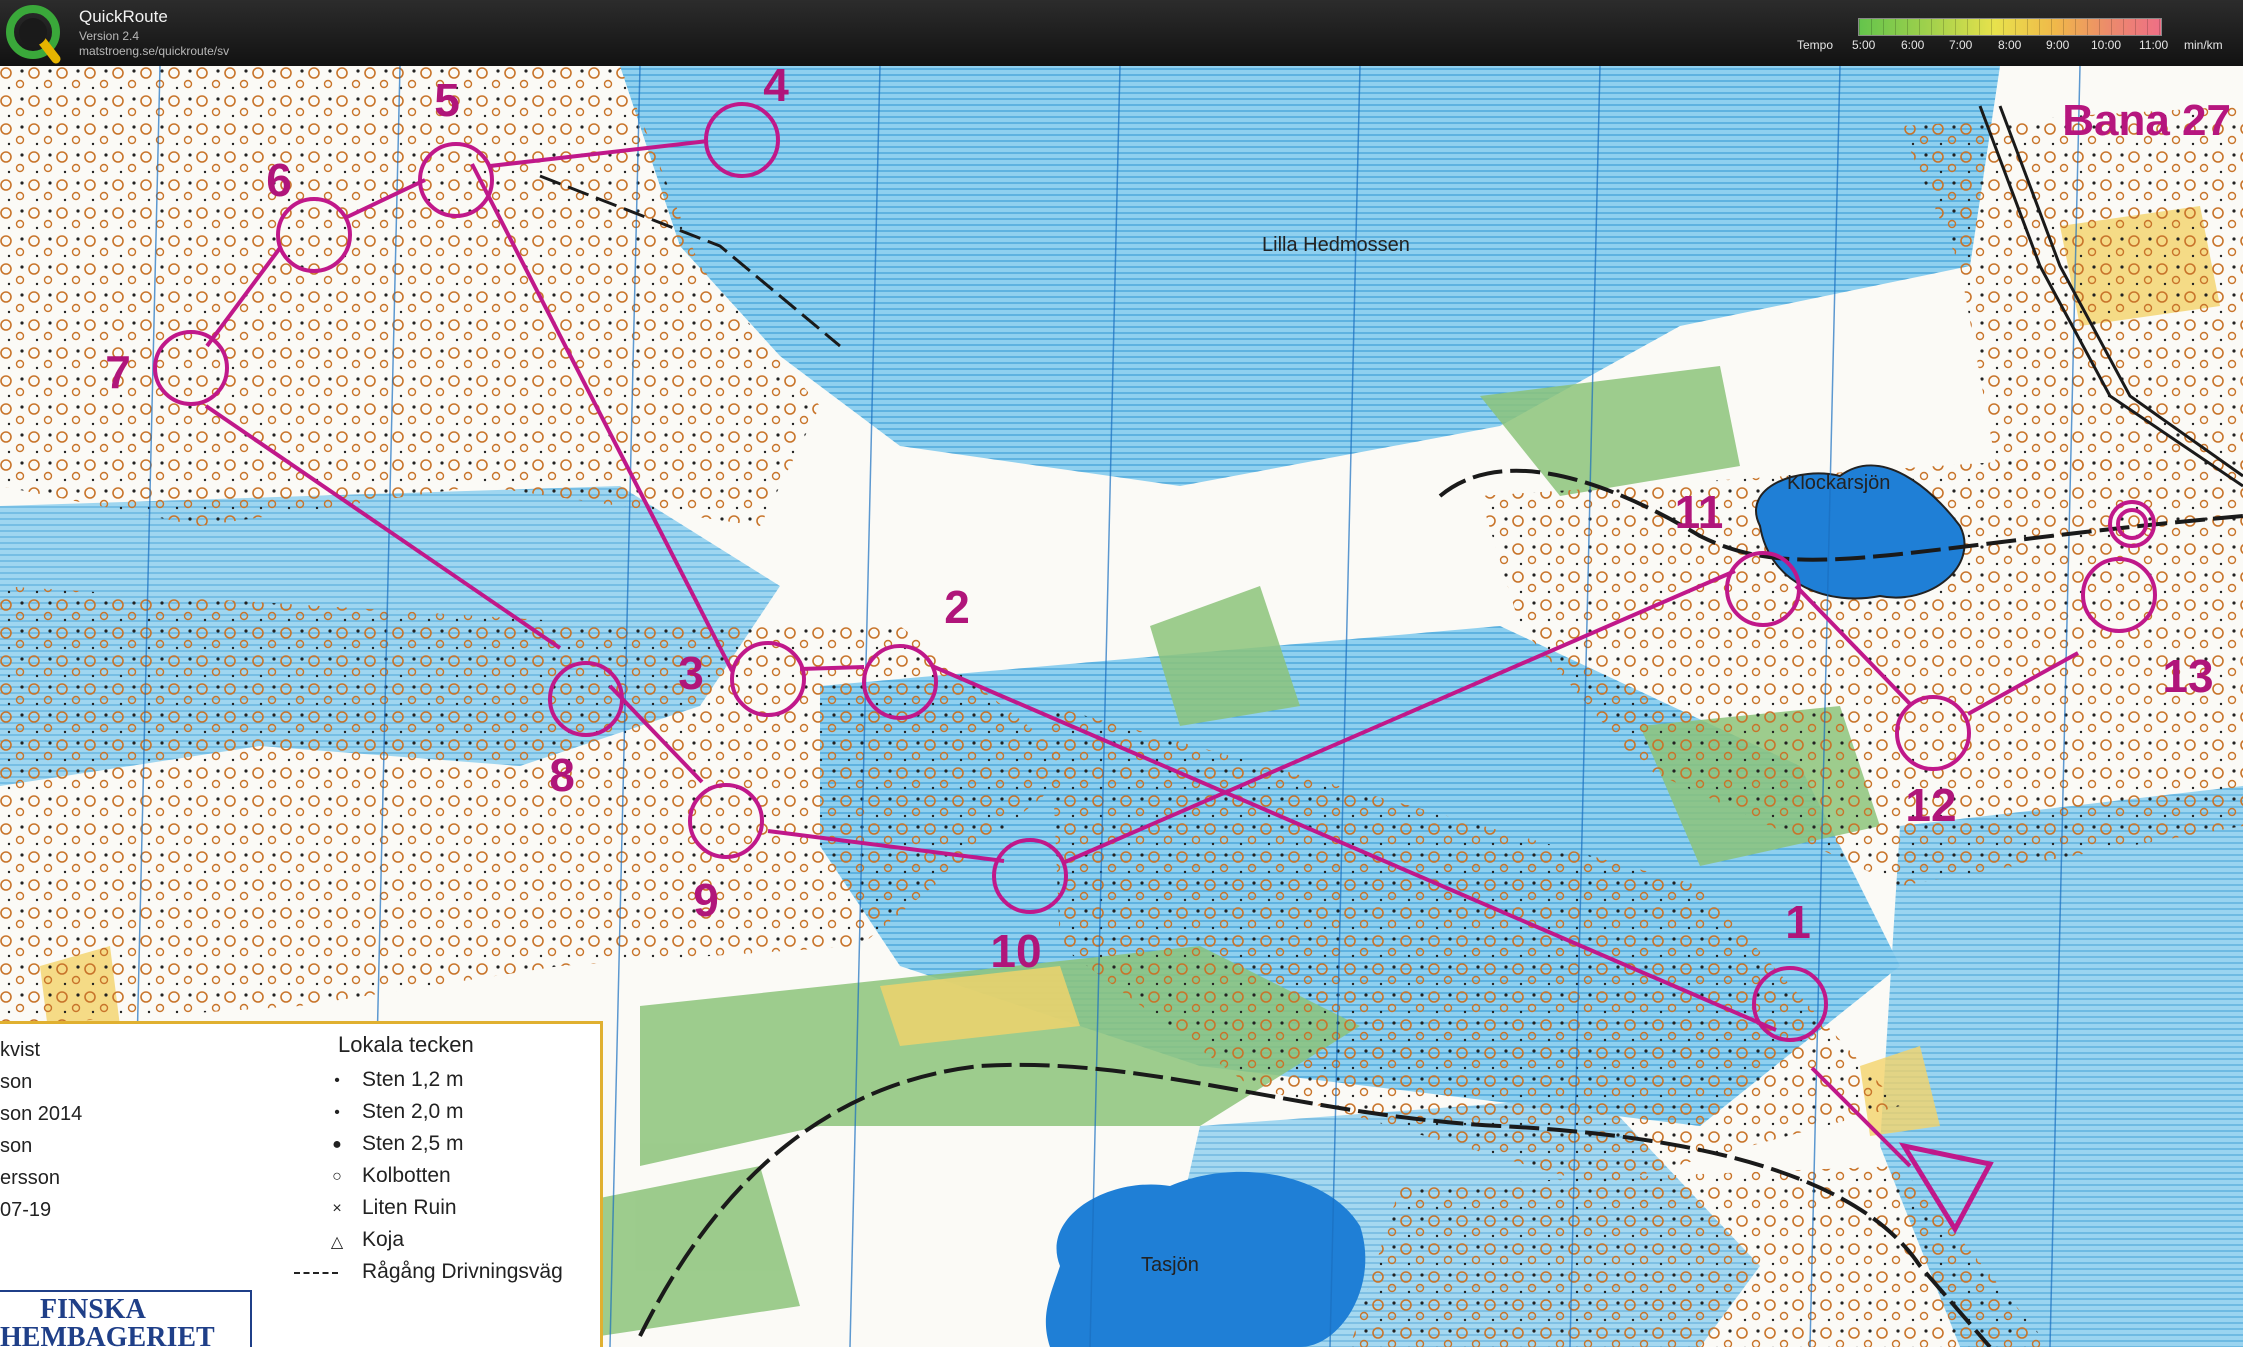 Image resolution: width=2243 pixels, height=1347 pixels. What do you see at coordinates (413, 1079) in the screenshot?
I see `legend-item-label: Sten 1,2 m` at bounding box center [413, 1079].